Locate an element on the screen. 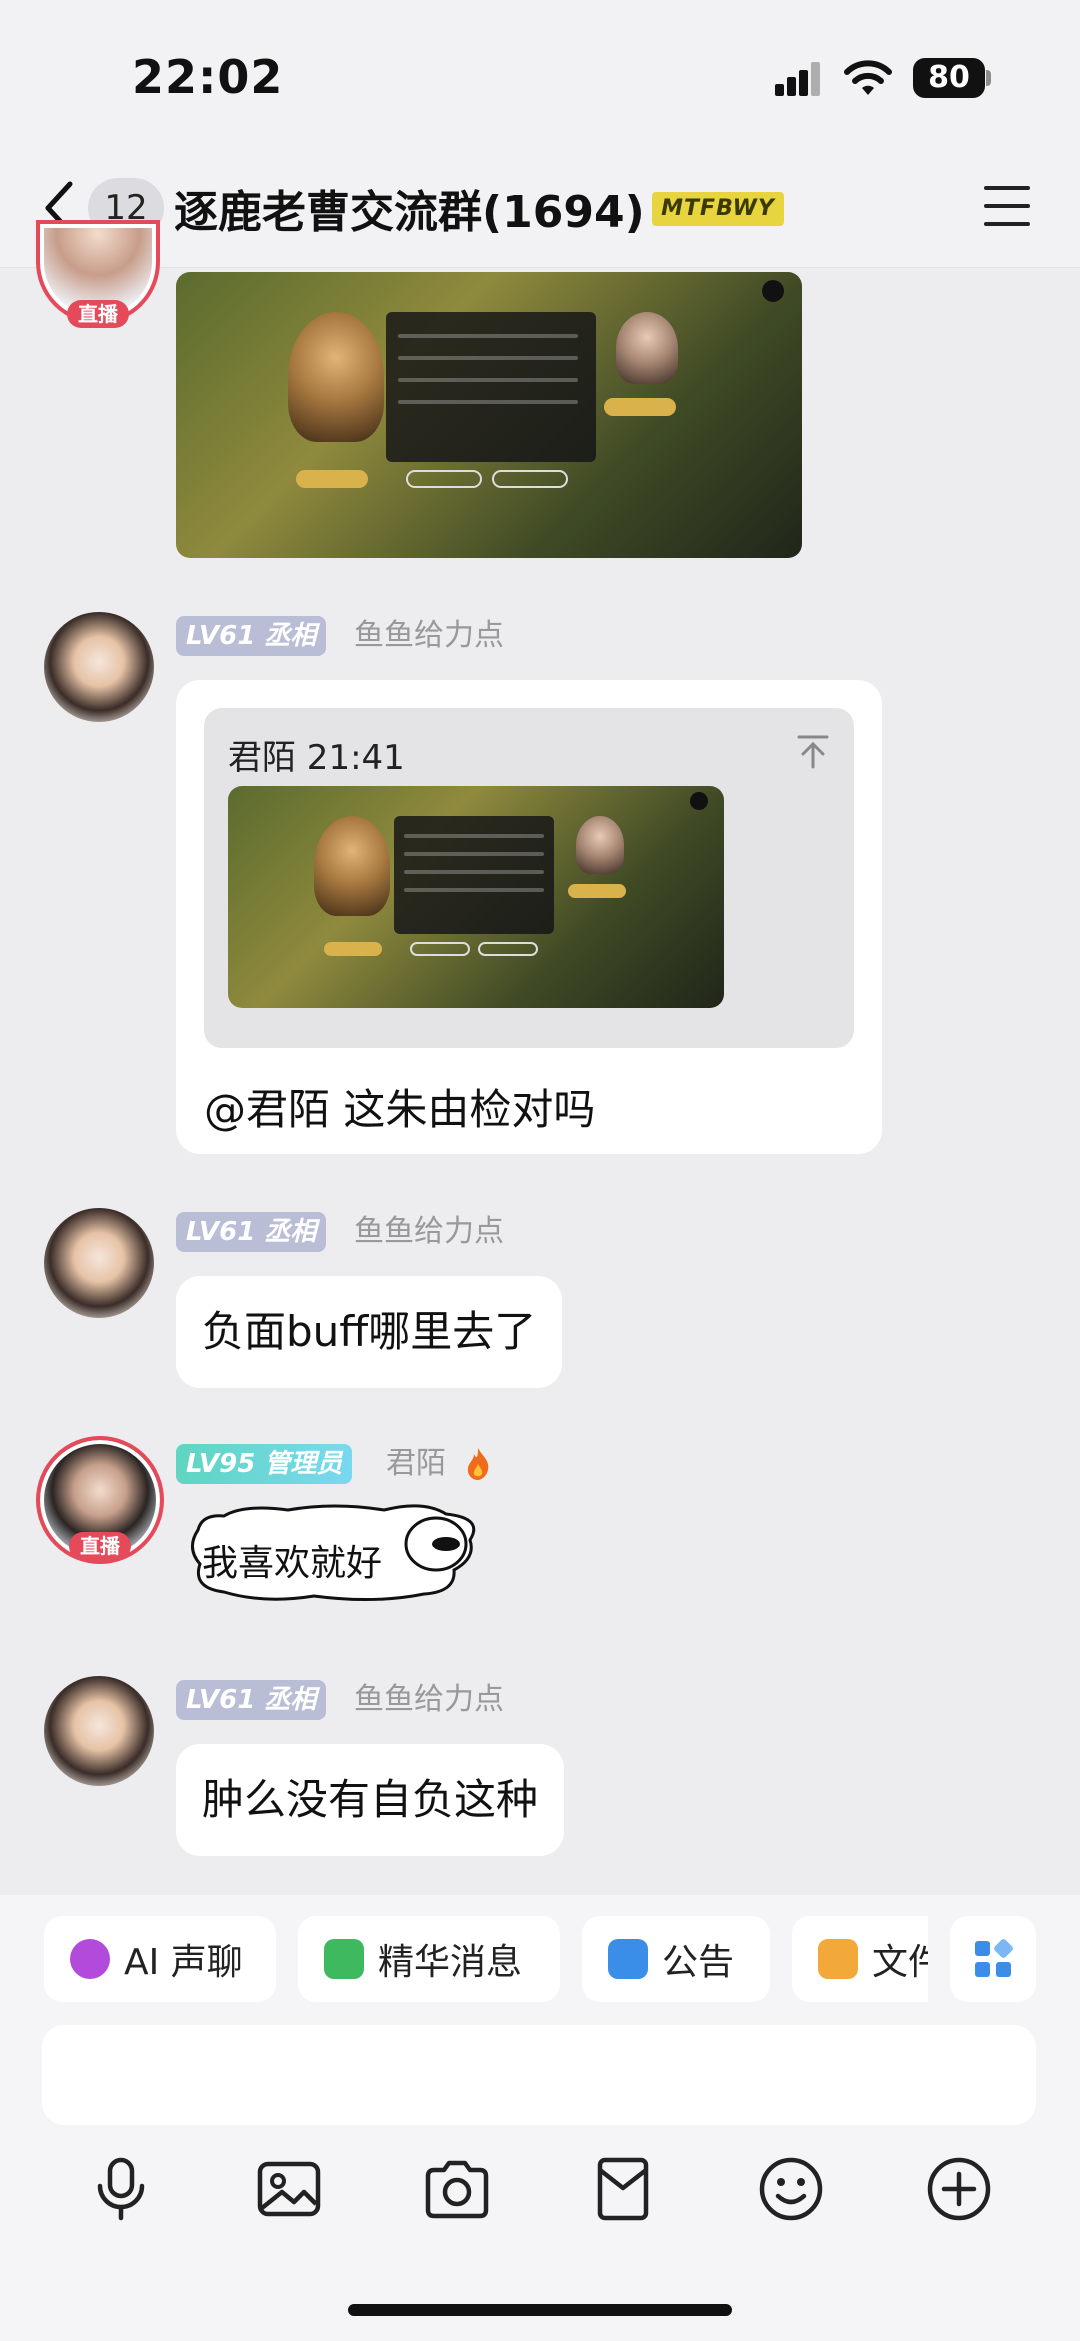  shortcut-files: 文件 is located at coordinates (860, 1959).